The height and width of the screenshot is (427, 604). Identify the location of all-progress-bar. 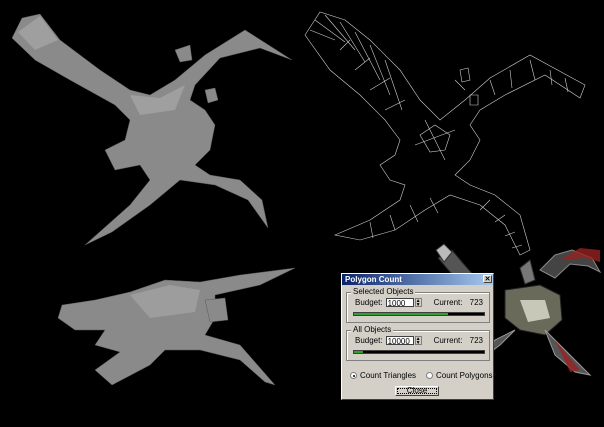
(419, 352).